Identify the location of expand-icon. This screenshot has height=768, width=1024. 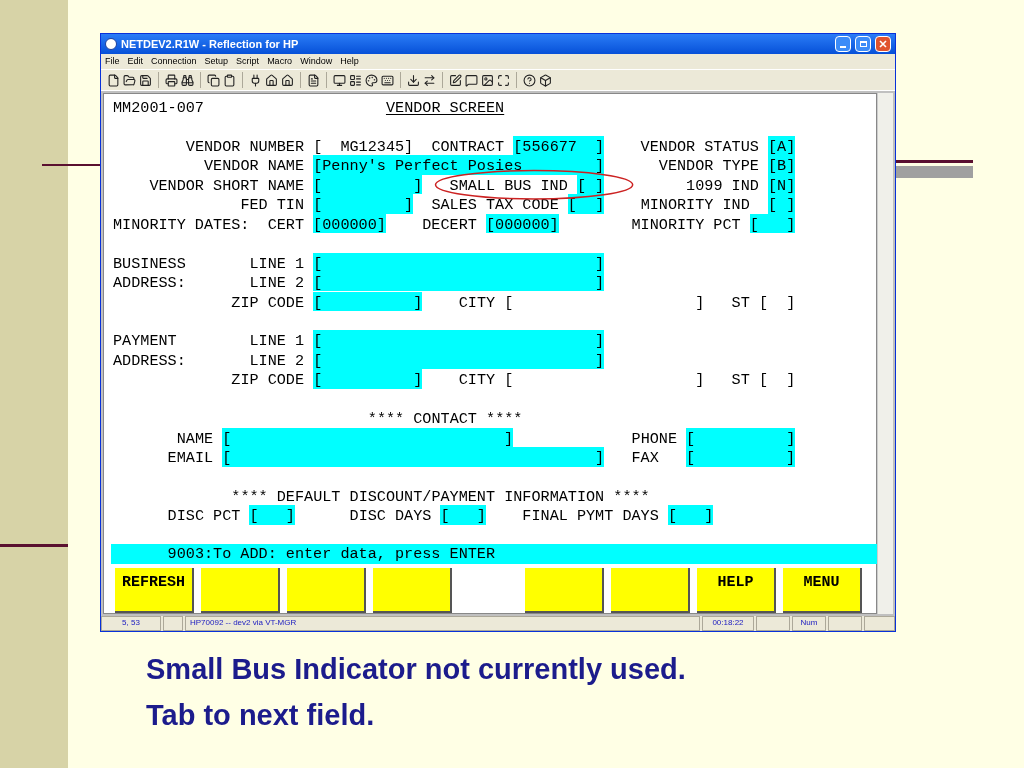
(503, 80).